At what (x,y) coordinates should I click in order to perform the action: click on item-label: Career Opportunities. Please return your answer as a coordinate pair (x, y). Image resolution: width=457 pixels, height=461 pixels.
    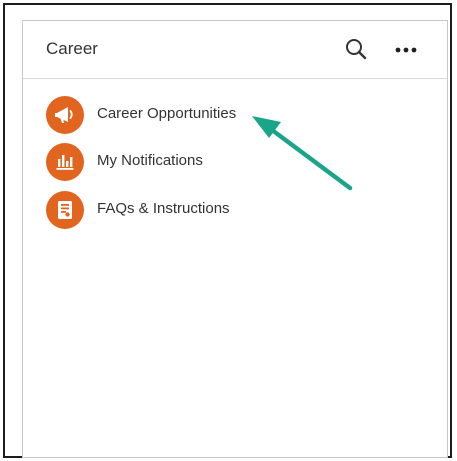
    Looking at the image, I should click on (167, 113).